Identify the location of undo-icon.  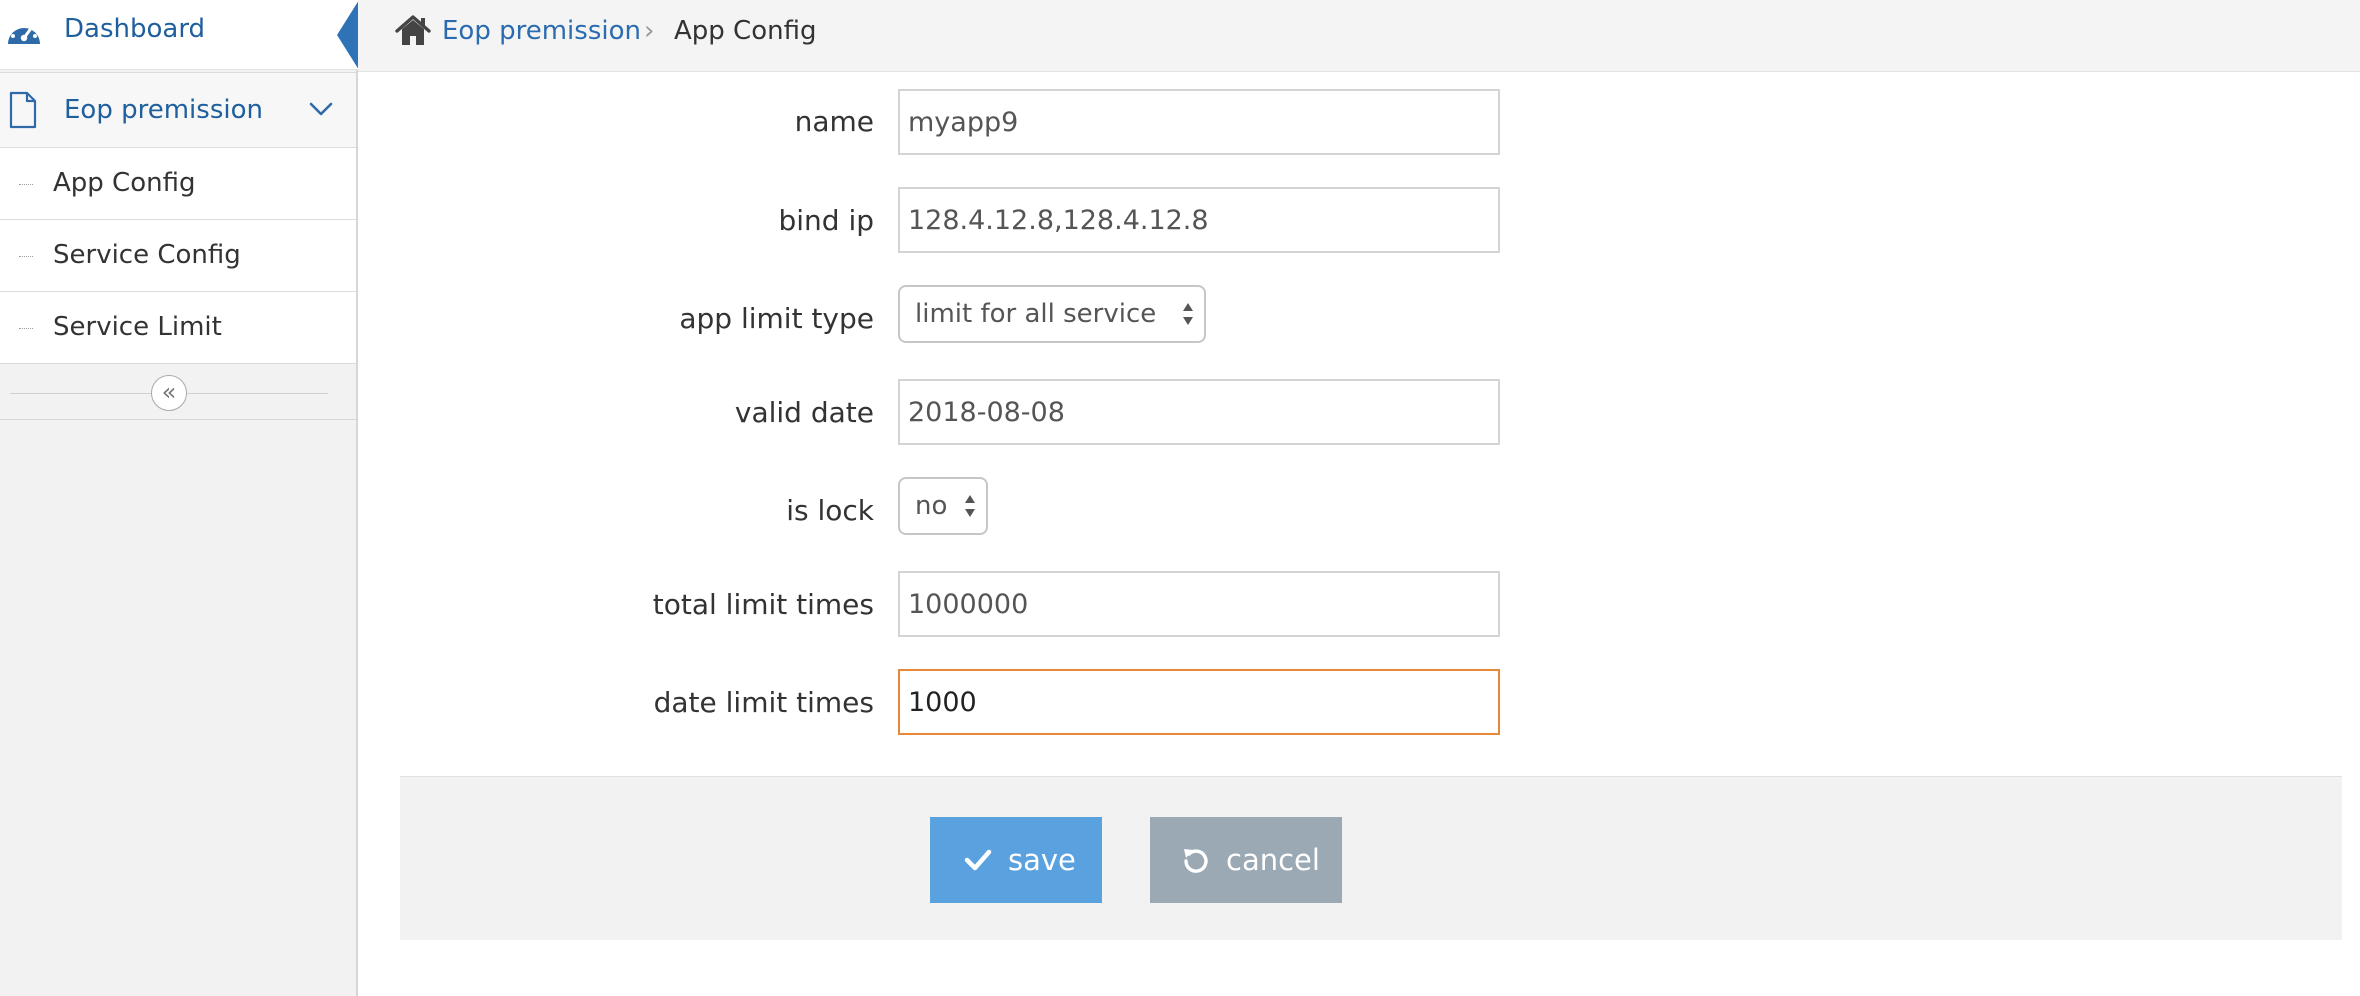
(1196, 861).